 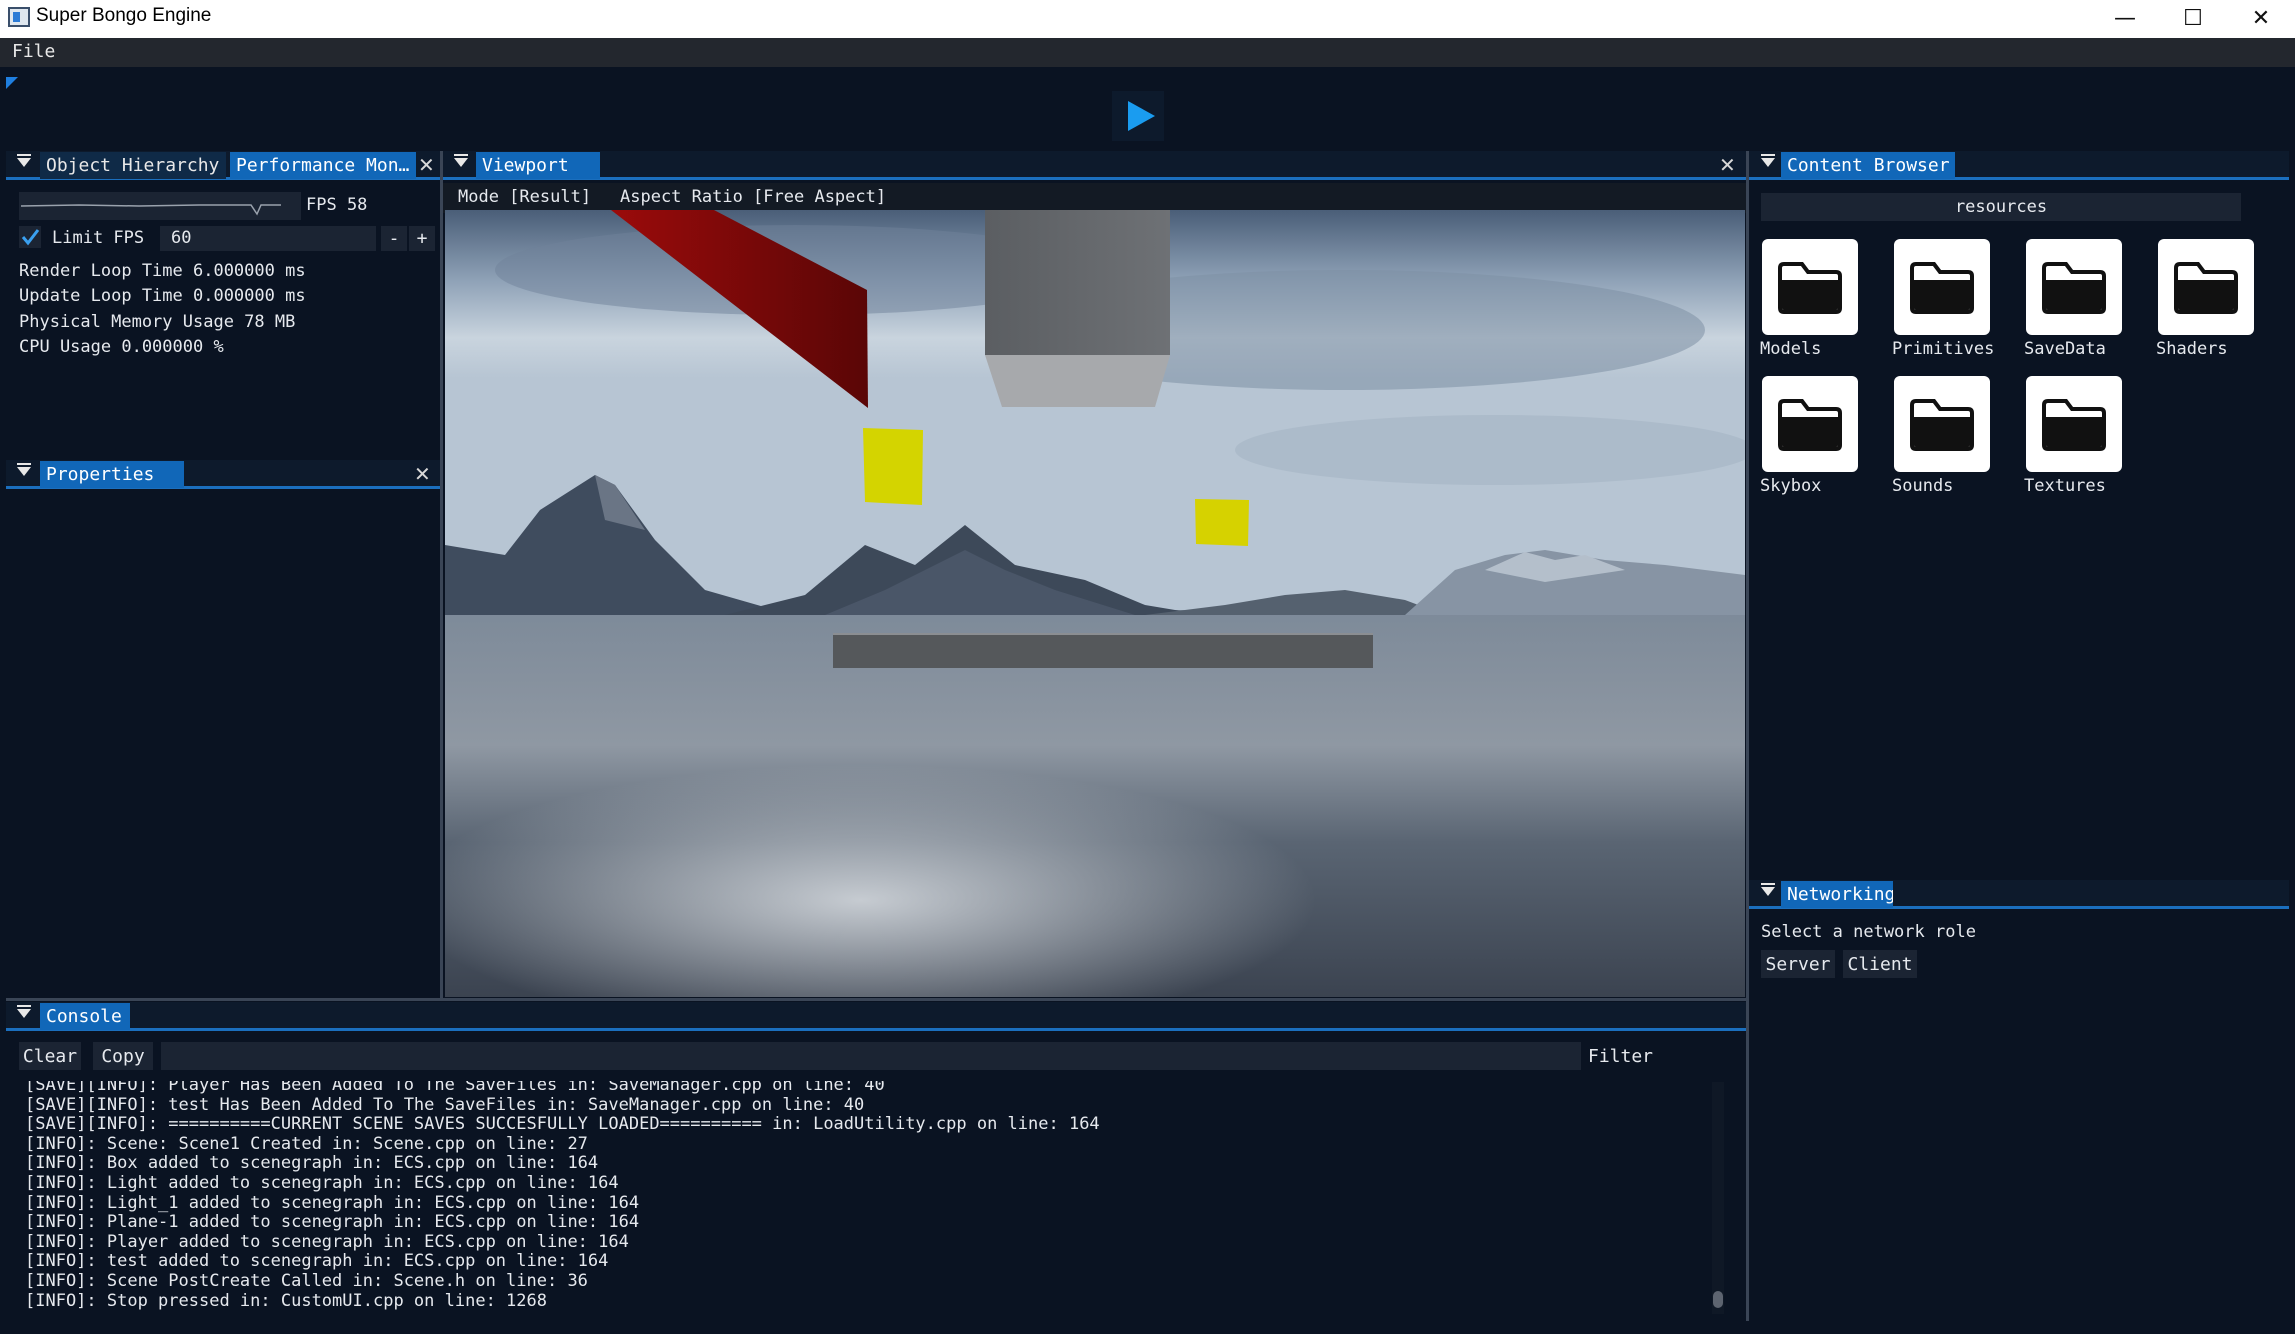 I want to click on tab-content-browser: Content Browser, so click(x=1868, y=165).